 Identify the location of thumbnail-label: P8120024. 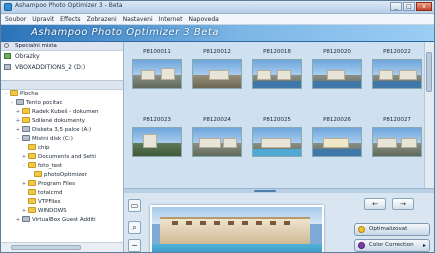
(217, 120).